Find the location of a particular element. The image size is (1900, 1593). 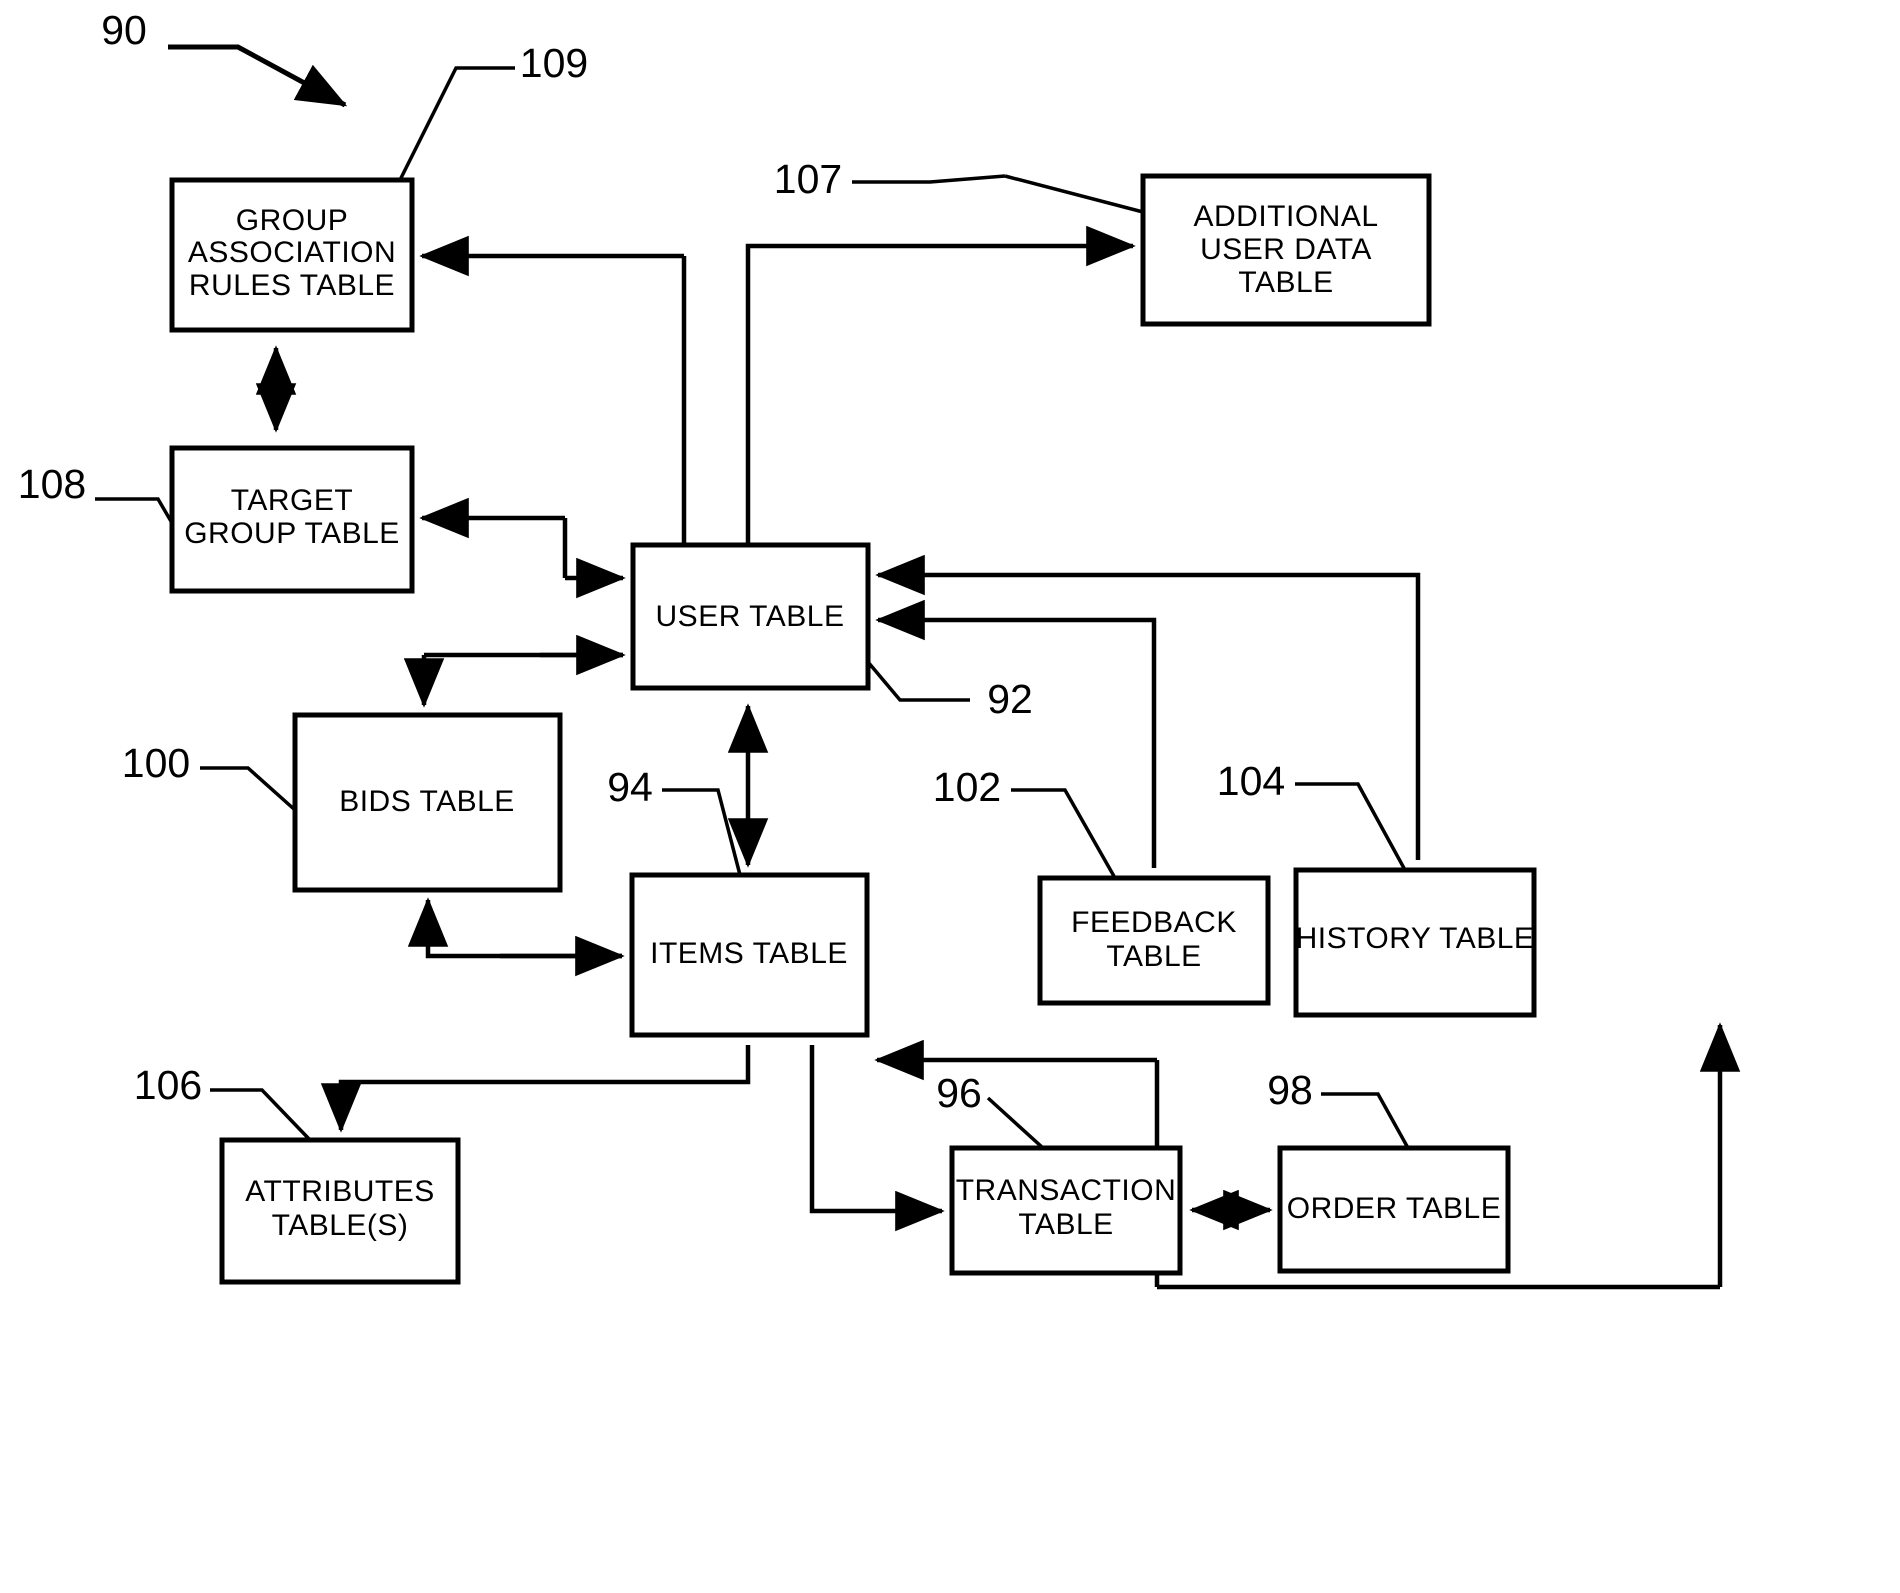

node-label-line: USER DATA is located at coordinates (1286, 249).